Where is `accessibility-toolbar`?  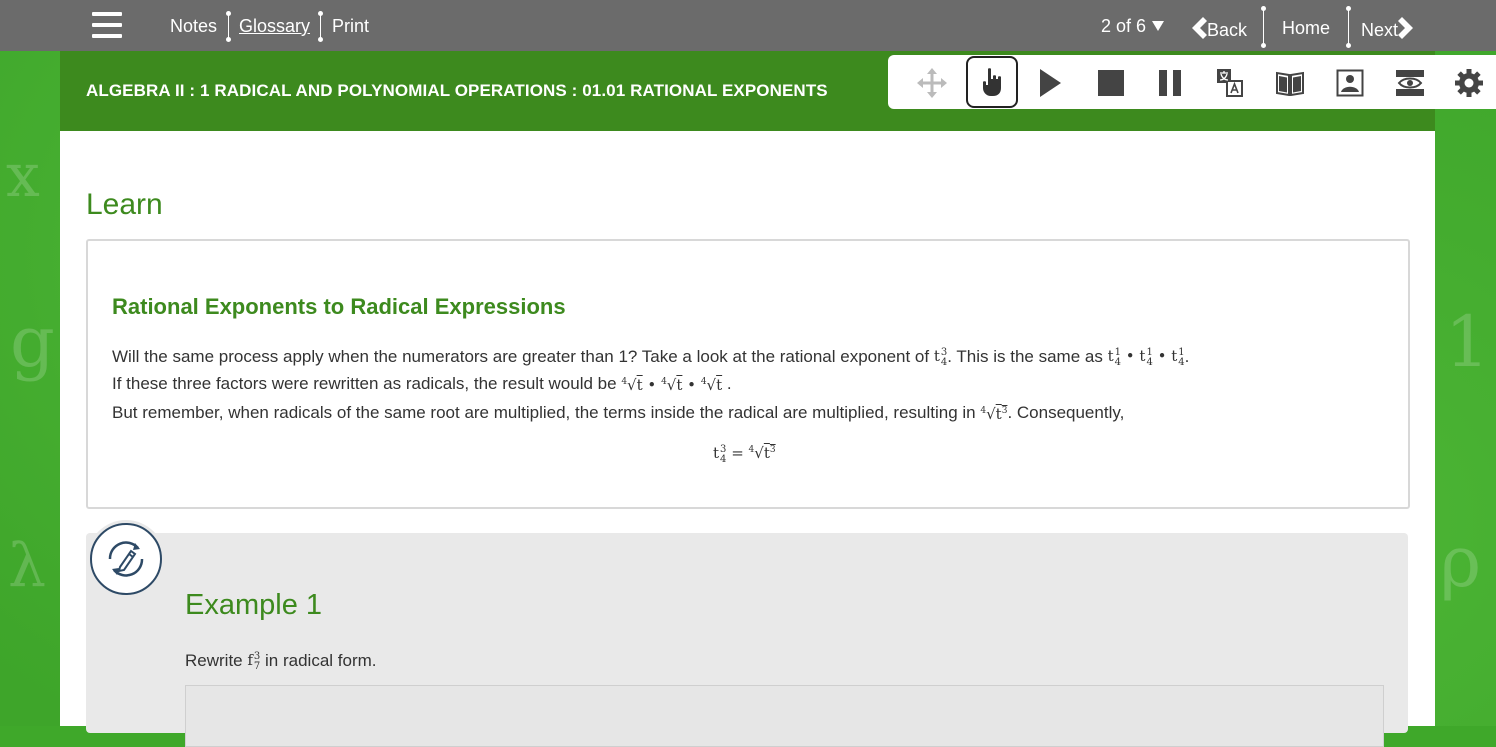 accessibility-toolbar is located at coordinates (1192, 82).